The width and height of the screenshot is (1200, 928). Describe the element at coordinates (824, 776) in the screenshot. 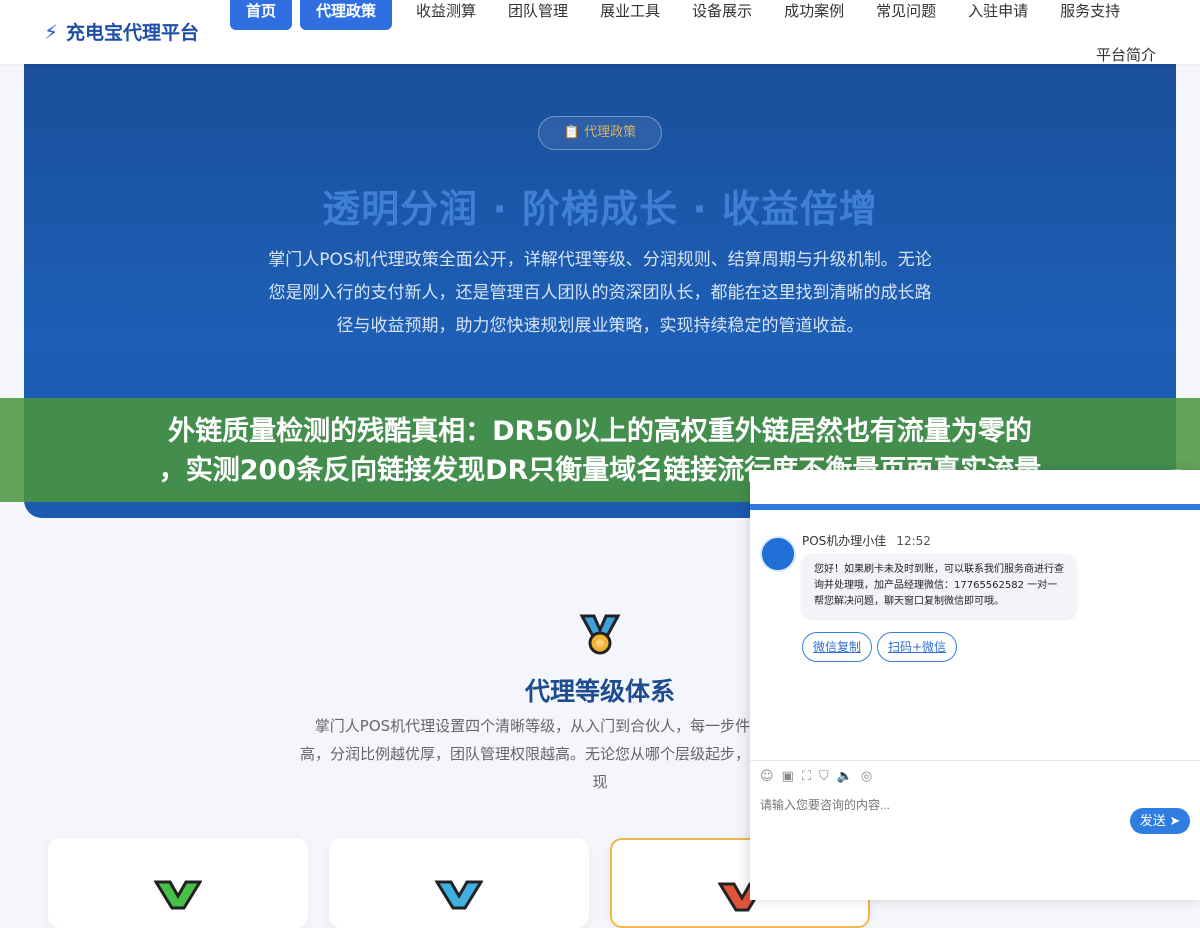

I see `shield-icon: ⛉` at that location.